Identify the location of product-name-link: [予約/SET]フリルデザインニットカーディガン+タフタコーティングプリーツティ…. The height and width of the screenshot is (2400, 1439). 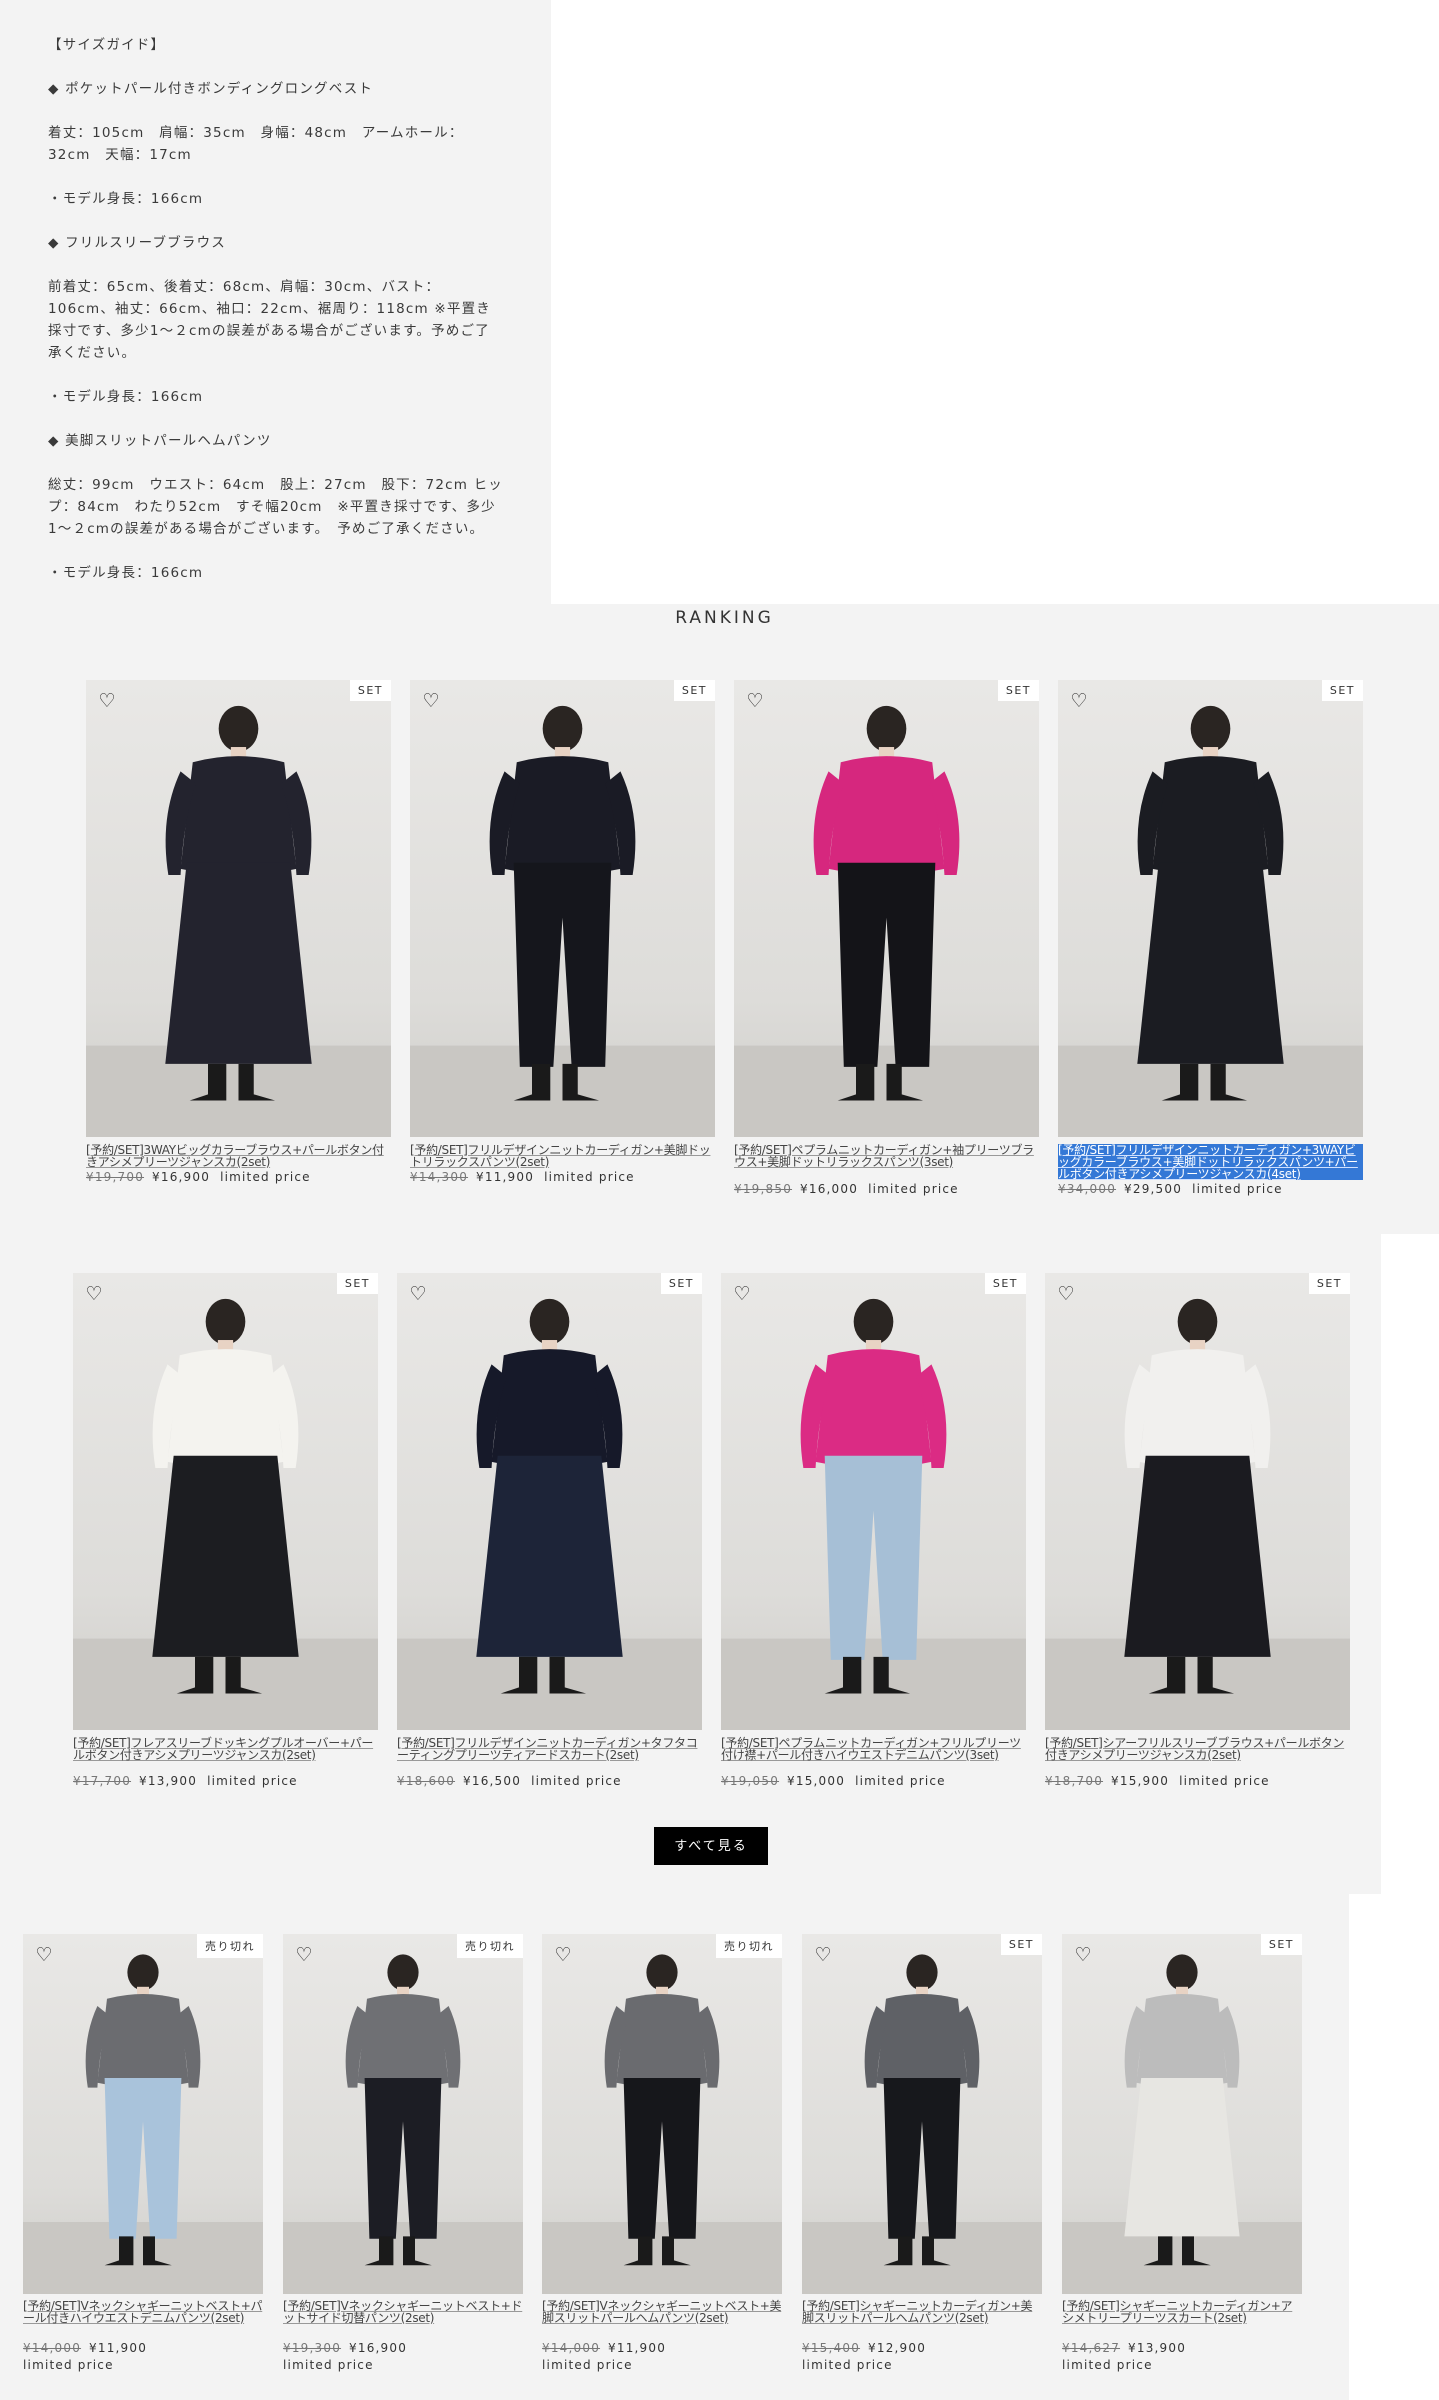
(549, 1749).